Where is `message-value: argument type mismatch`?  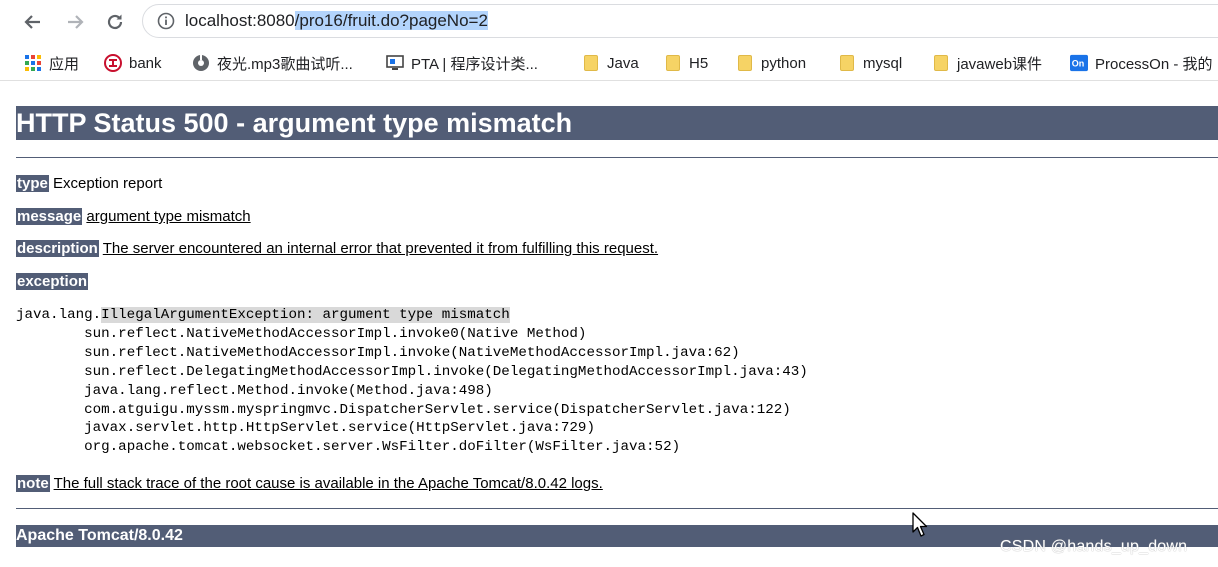
message-value: argument type mismatch is located at coordinates (168, 216).